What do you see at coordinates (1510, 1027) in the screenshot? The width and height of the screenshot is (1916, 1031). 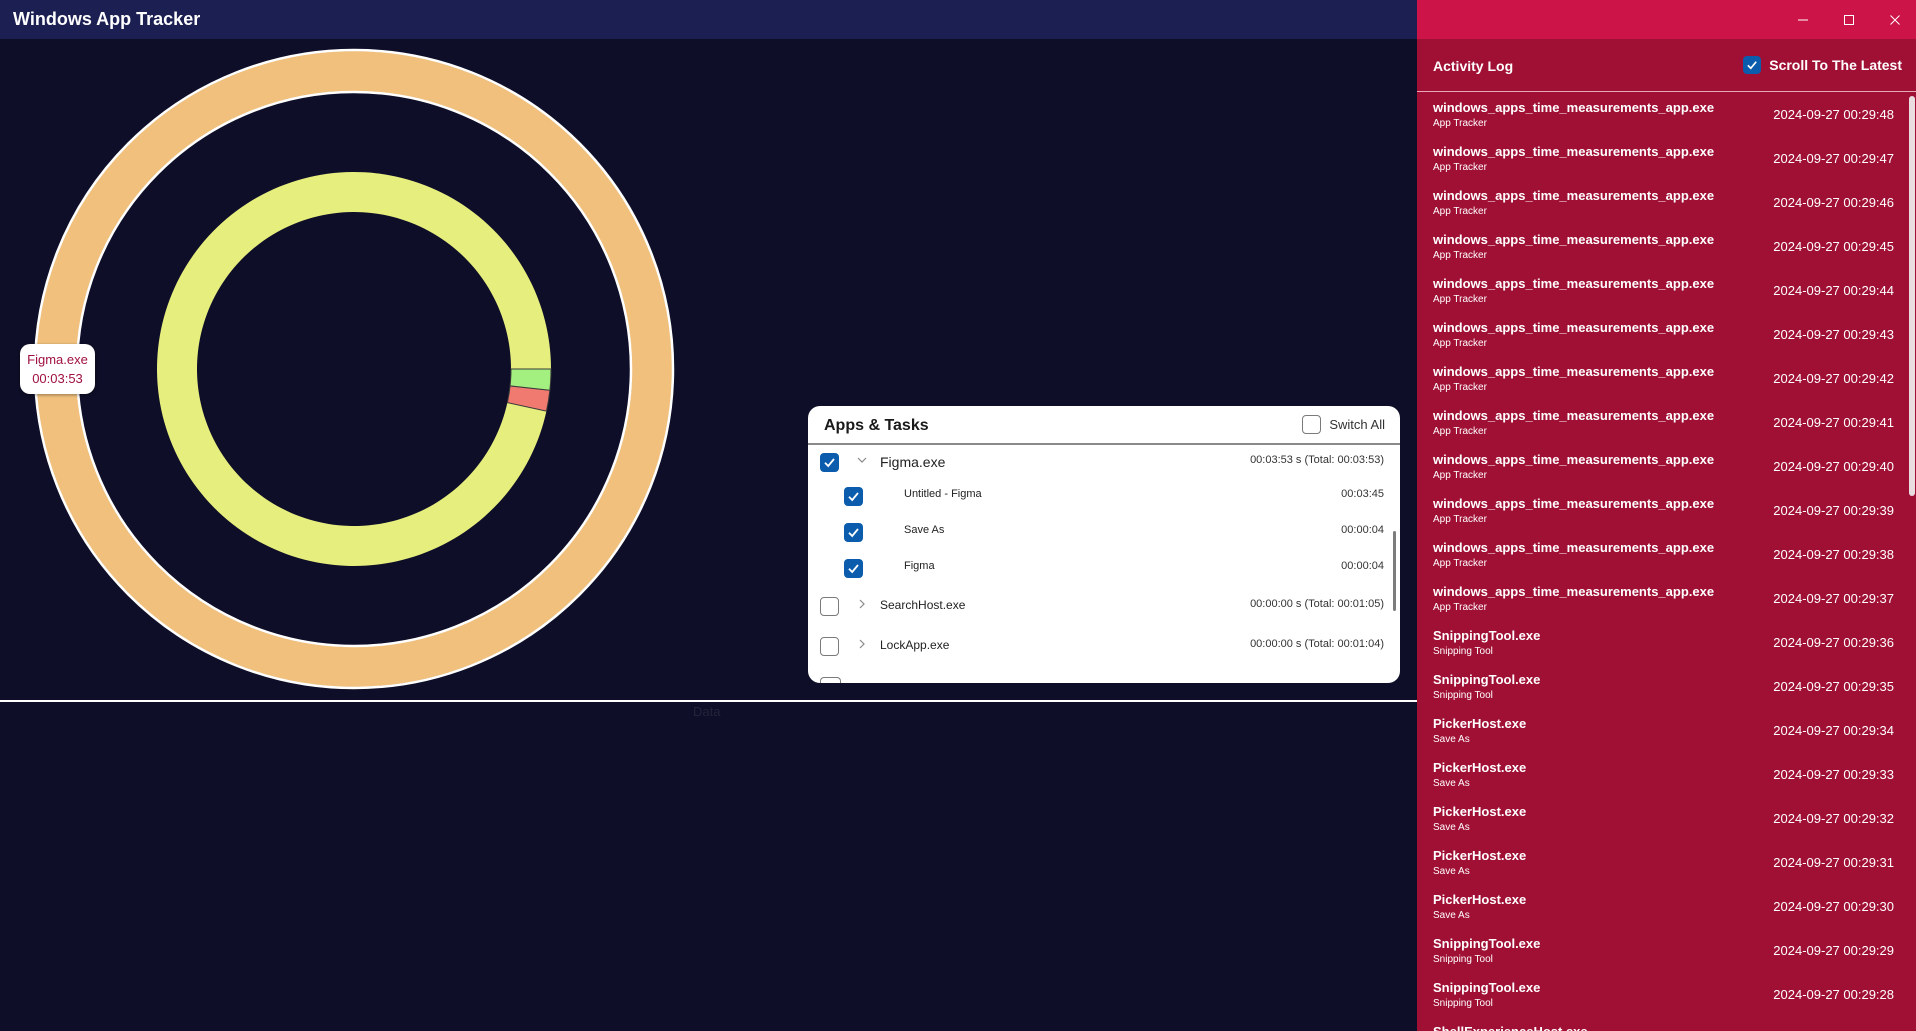 I see `log-entry-exe: ShellExperienceHost.exe` at bounding box center [1510, 1027].